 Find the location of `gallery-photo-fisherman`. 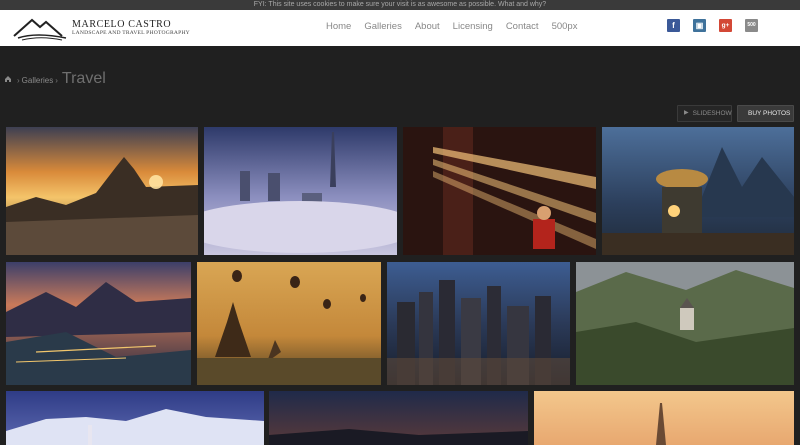

gallery-photo-fisherman is located at coordinates (698, 191).